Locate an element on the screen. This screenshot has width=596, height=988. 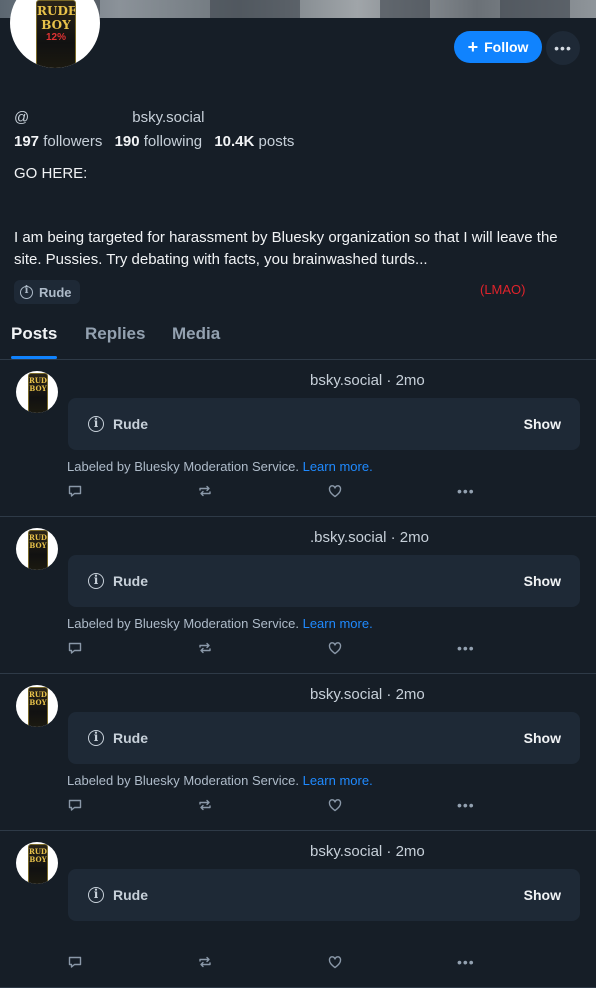
post-meta: .bsky.social · 2mo is located at coordinates (369, 537).